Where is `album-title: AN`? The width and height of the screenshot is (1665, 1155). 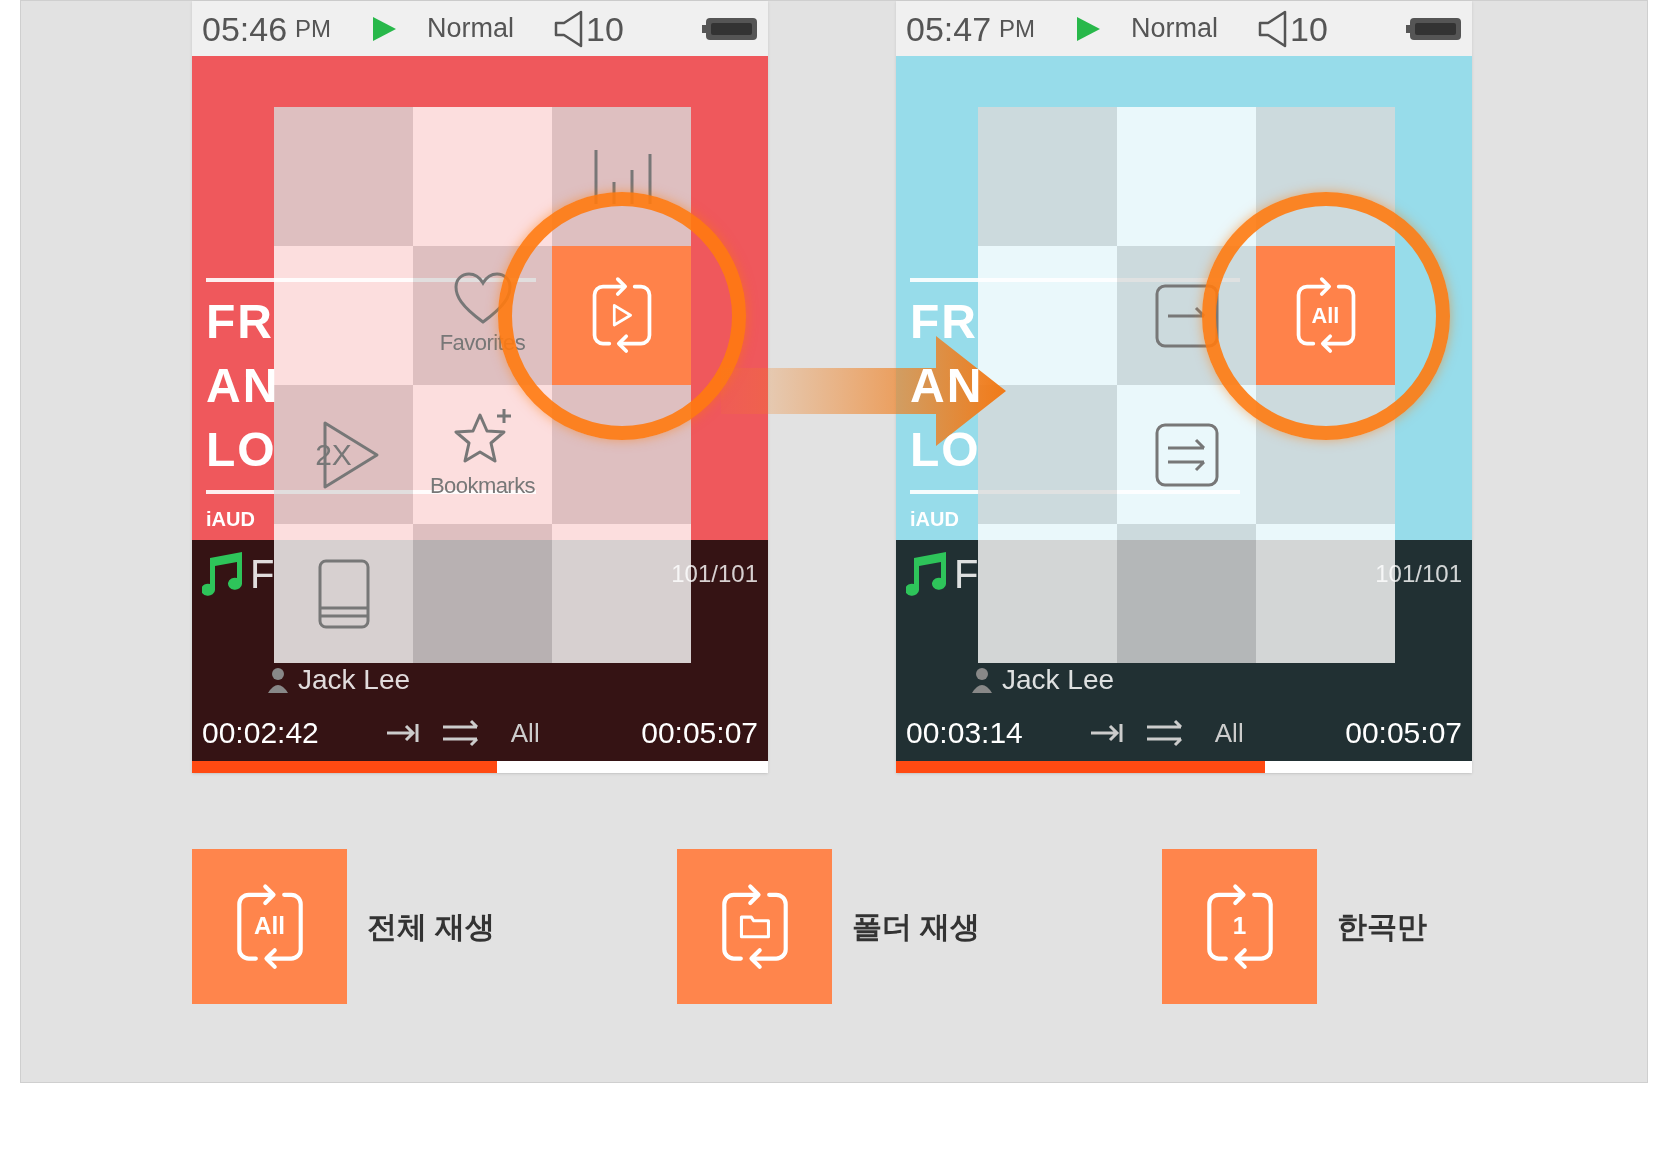
album-title: AN is located at coordinates (947, 386).